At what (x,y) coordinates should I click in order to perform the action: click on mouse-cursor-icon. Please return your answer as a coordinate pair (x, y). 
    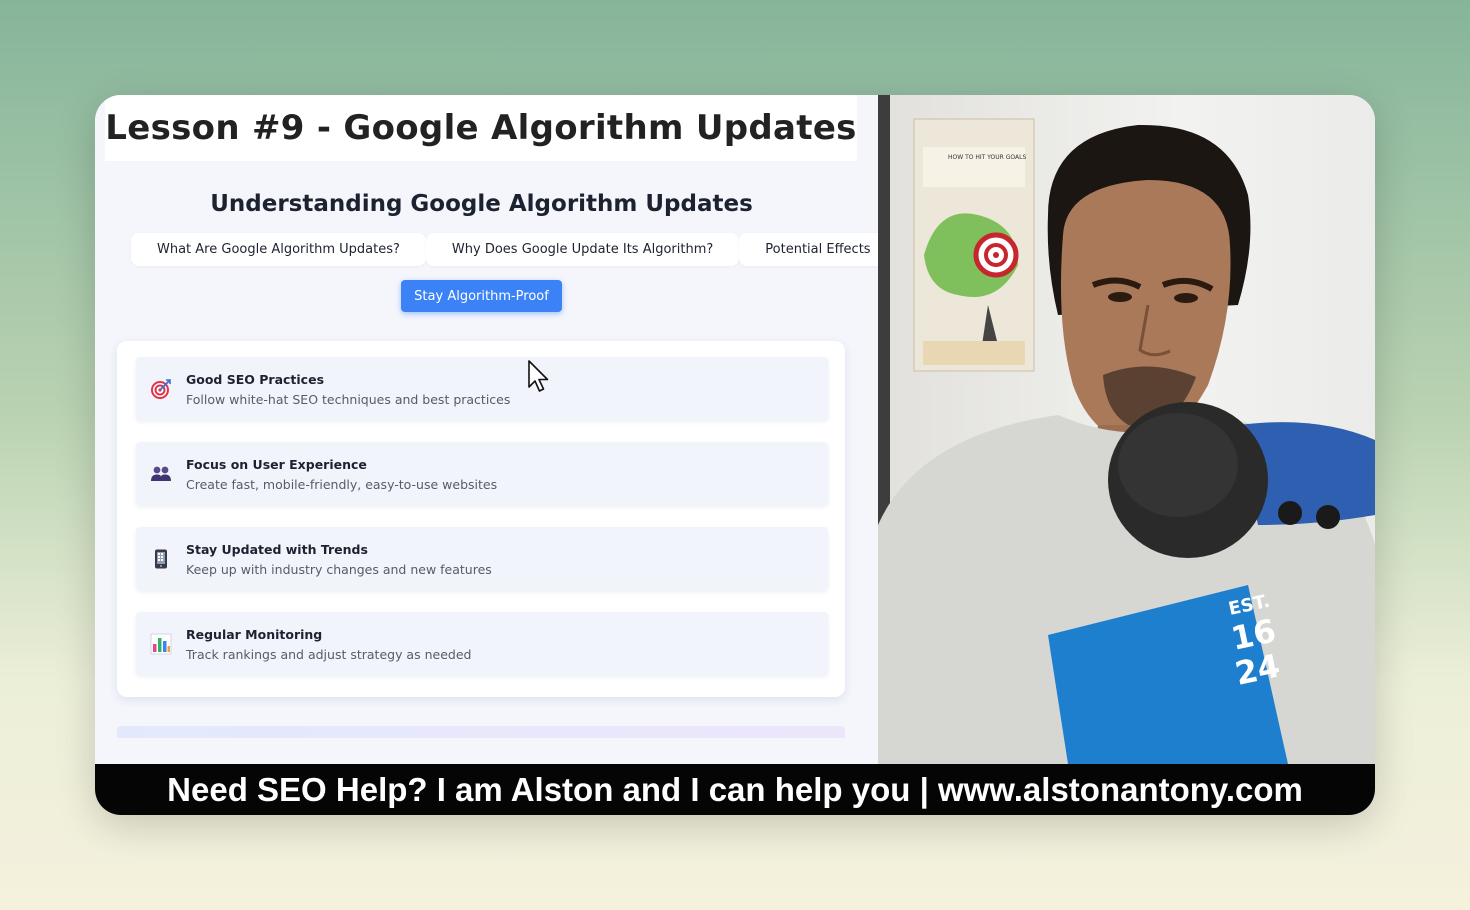
    Looking at the image, I should click on (538, 376).